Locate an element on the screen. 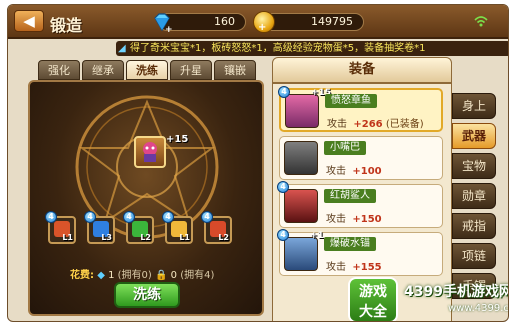 This screenshot has width=516, height=328. cost-owned-1: (拥有0) is located at coordinates (134, 275).